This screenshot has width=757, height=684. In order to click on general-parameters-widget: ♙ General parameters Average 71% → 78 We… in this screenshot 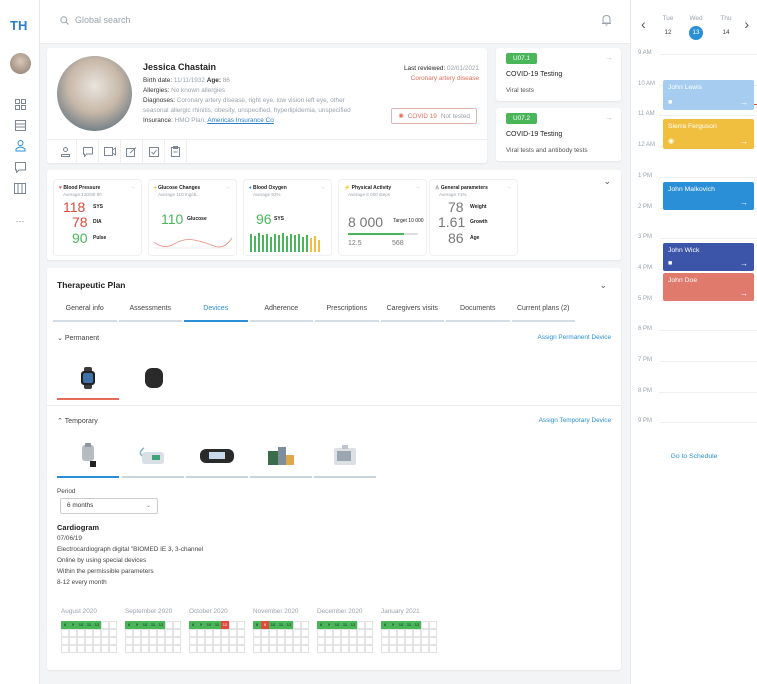, I will do `click(473, 217)`.